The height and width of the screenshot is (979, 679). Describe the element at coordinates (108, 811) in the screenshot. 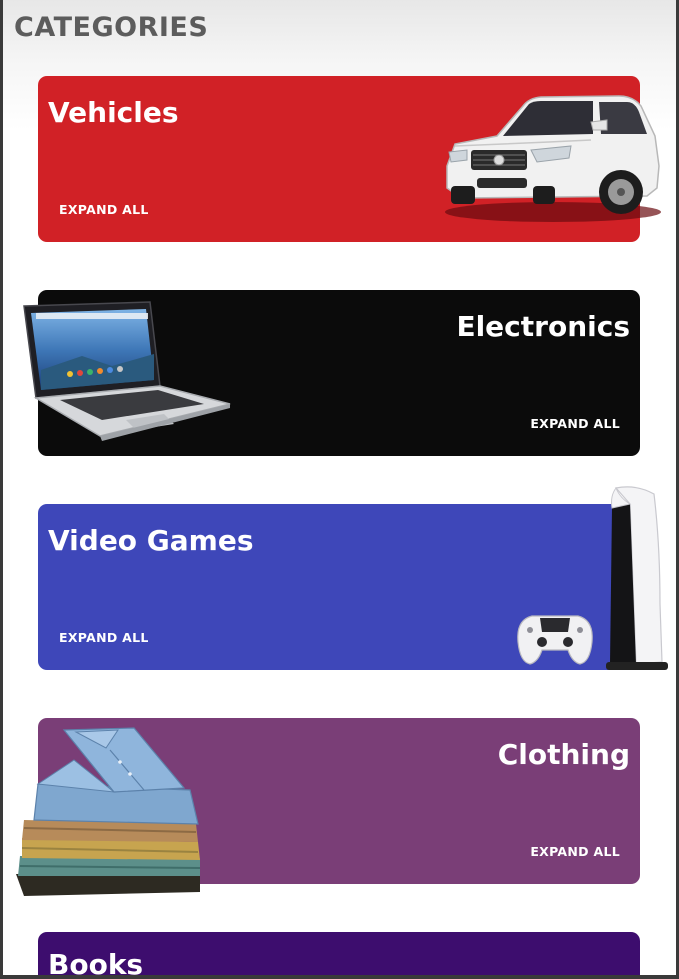

I see `shirt-stack-image` at that location.